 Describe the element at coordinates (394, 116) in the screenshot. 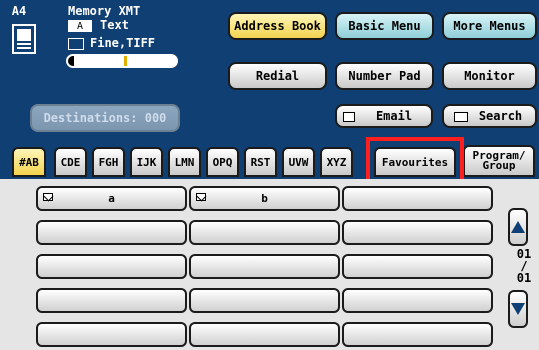

I see `email-label: Email` at that location.